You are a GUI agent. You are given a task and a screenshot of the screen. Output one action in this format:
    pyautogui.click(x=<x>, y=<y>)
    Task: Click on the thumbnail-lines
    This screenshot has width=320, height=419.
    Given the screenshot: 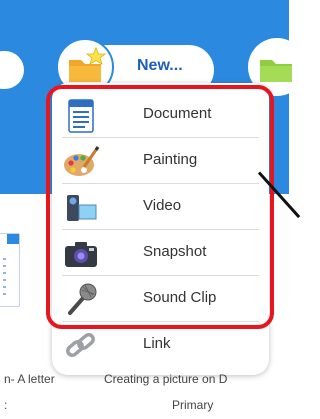 What is the action you would take?
    pyautogui.click(x=4, y=278)
    